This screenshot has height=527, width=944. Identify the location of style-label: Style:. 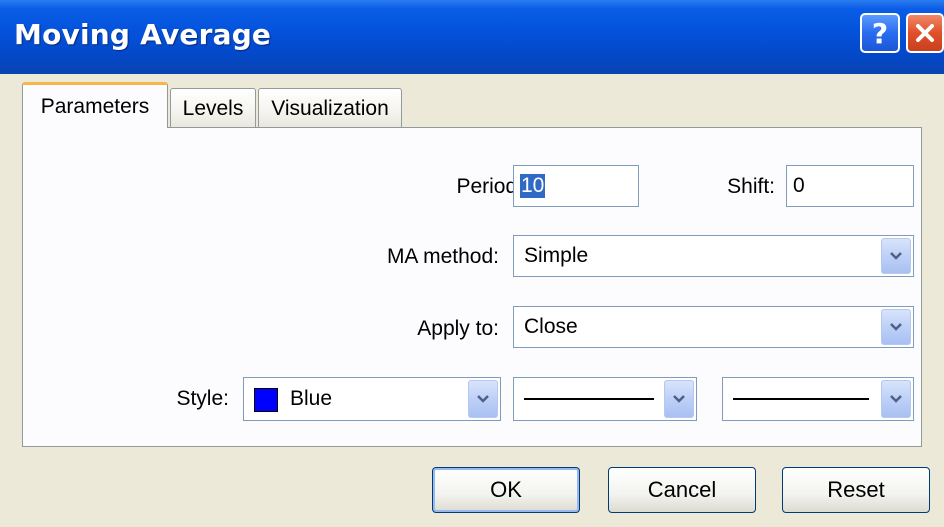
(202, 398).